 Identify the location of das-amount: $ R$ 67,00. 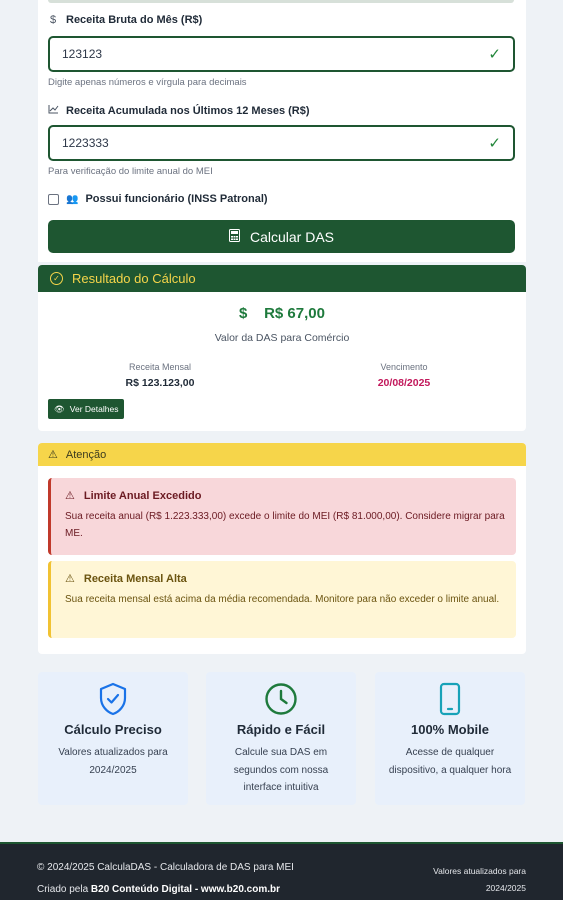
(282, 313).